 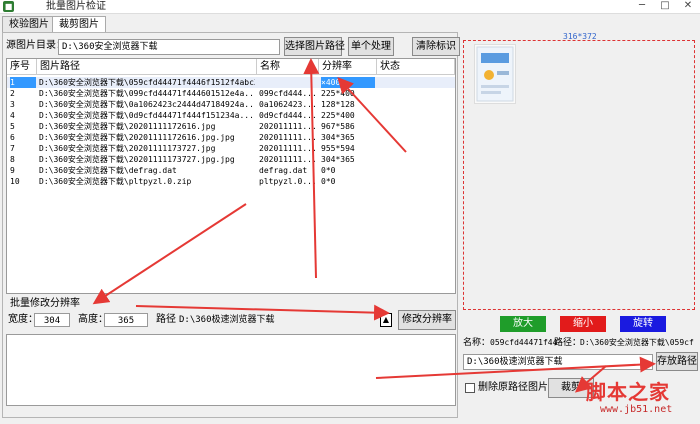 I want to click on arrow-to-batch, so click(x=169, y=254).